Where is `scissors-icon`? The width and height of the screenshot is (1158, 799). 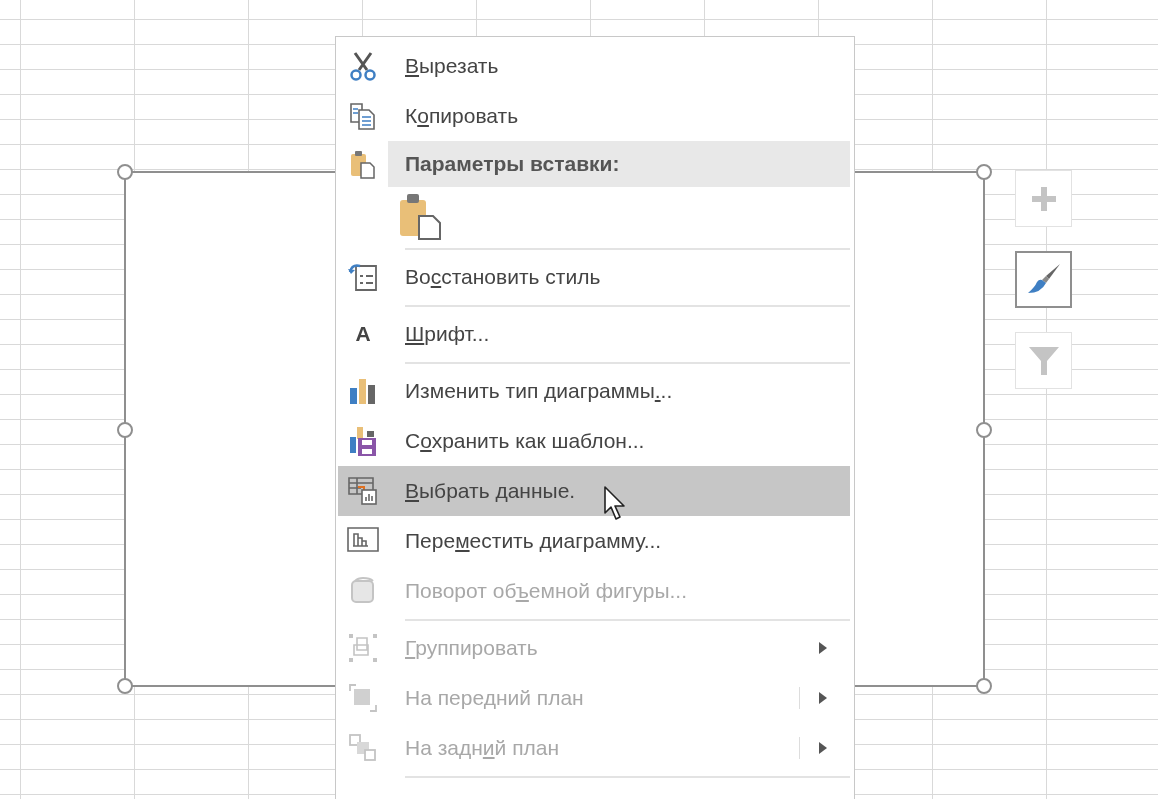
scissors-icon is located at coordinates (363, 66).